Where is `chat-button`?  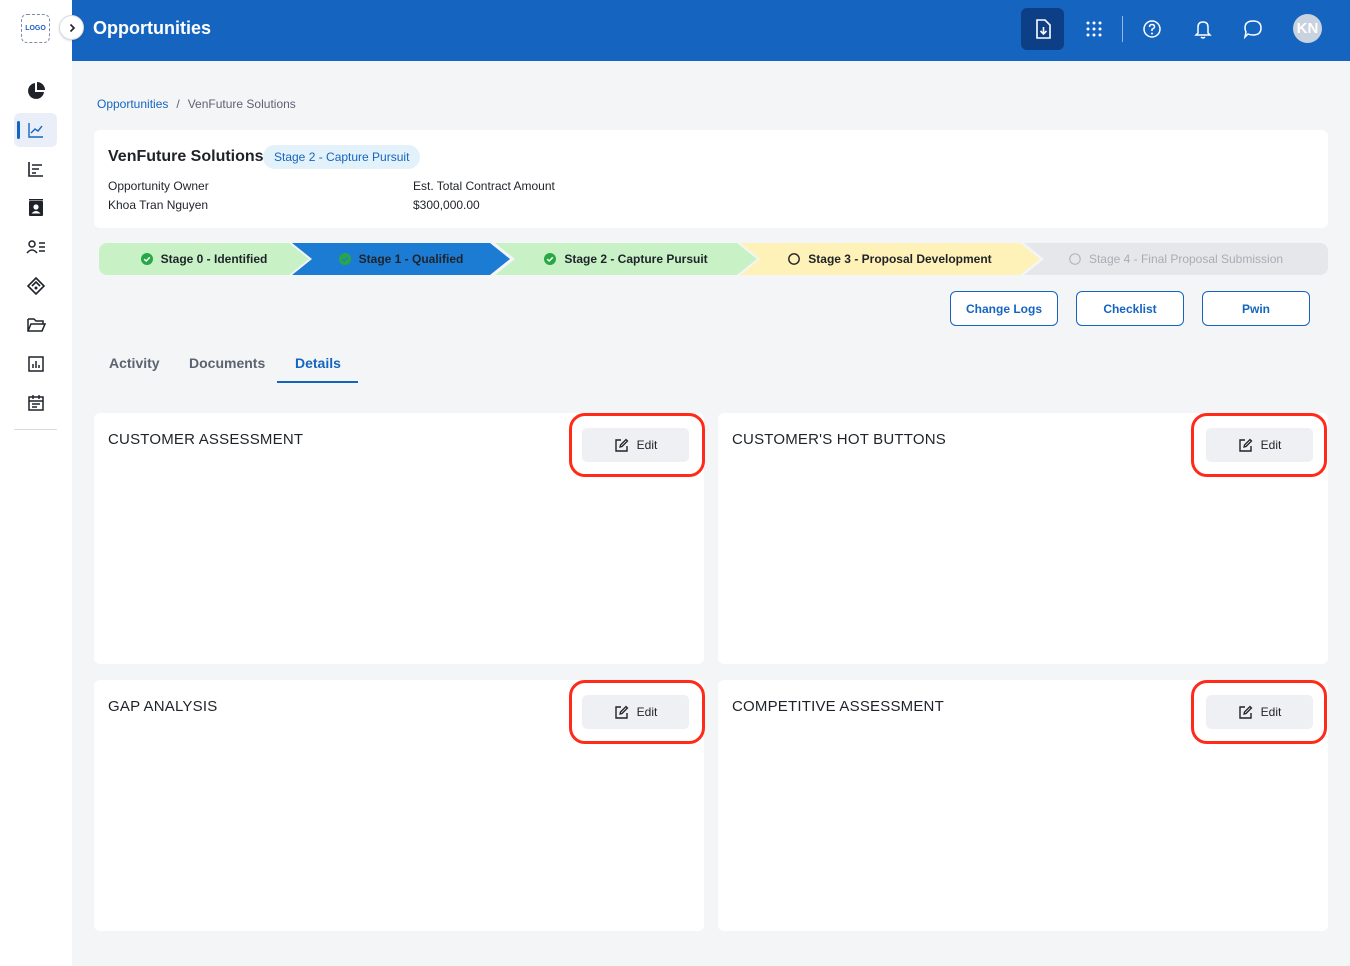
chat-button is located at coordinates (1252, 29).